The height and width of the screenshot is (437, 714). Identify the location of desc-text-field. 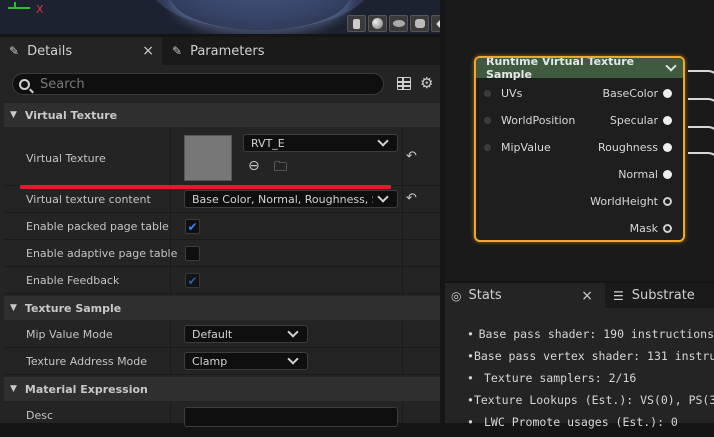
(291, 417).